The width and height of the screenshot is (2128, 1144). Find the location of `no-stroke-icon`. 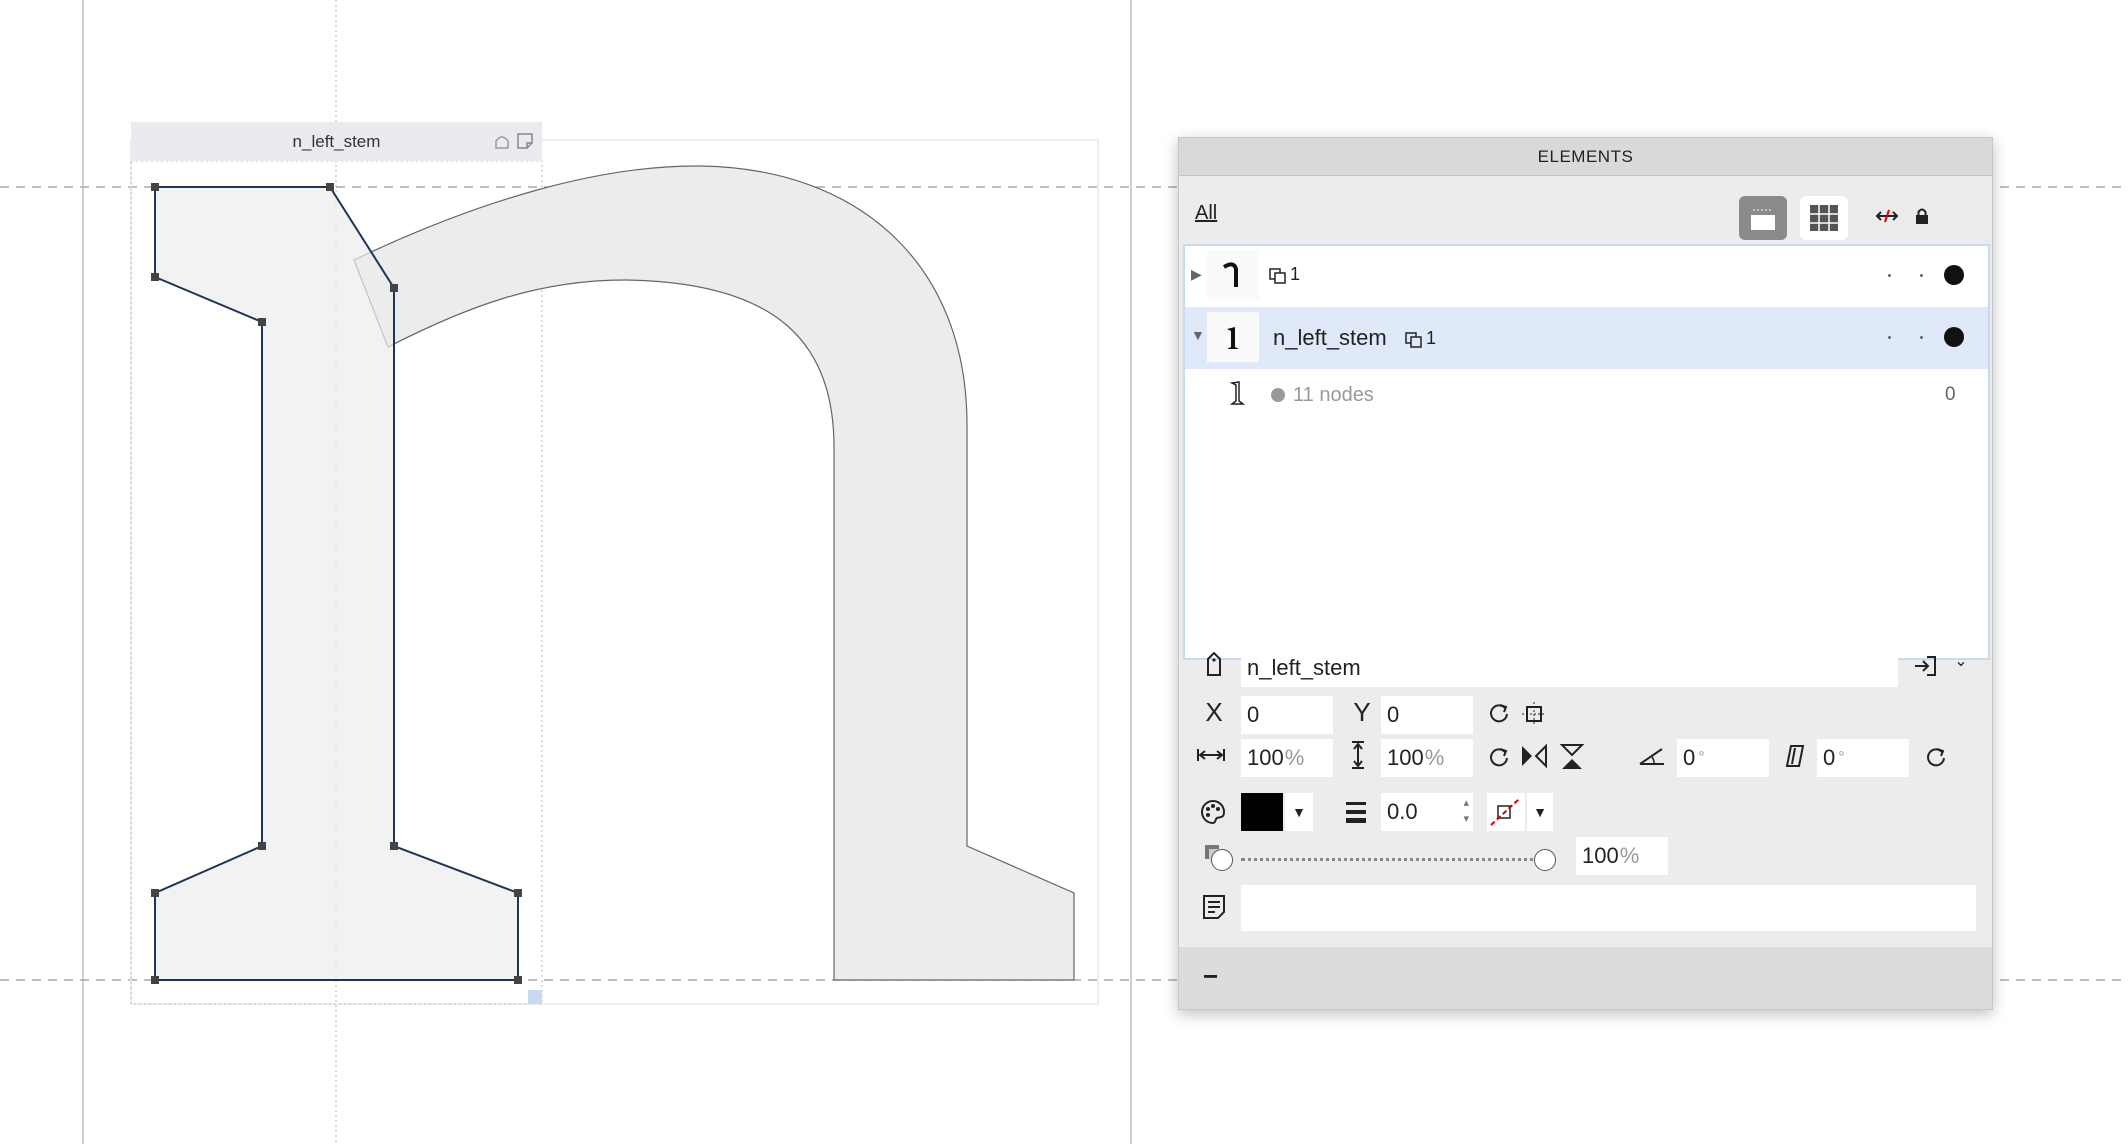

no-stroke-icon is located at coordinates (1505, 812).